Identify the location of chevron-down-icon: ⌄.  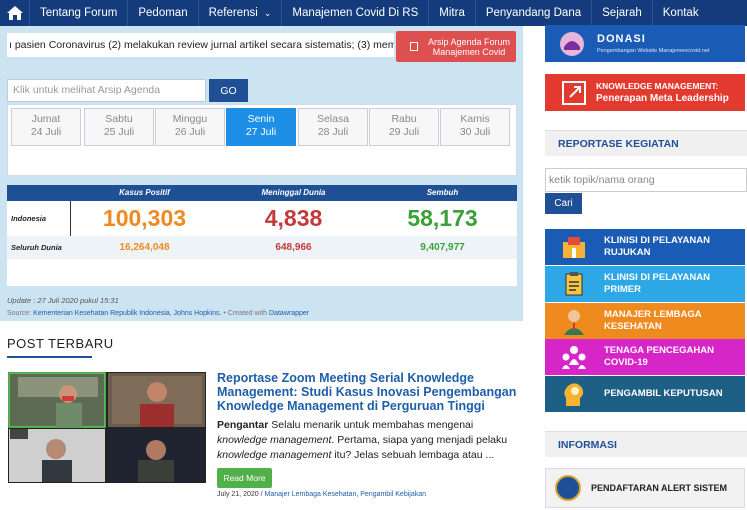
(267, 12).